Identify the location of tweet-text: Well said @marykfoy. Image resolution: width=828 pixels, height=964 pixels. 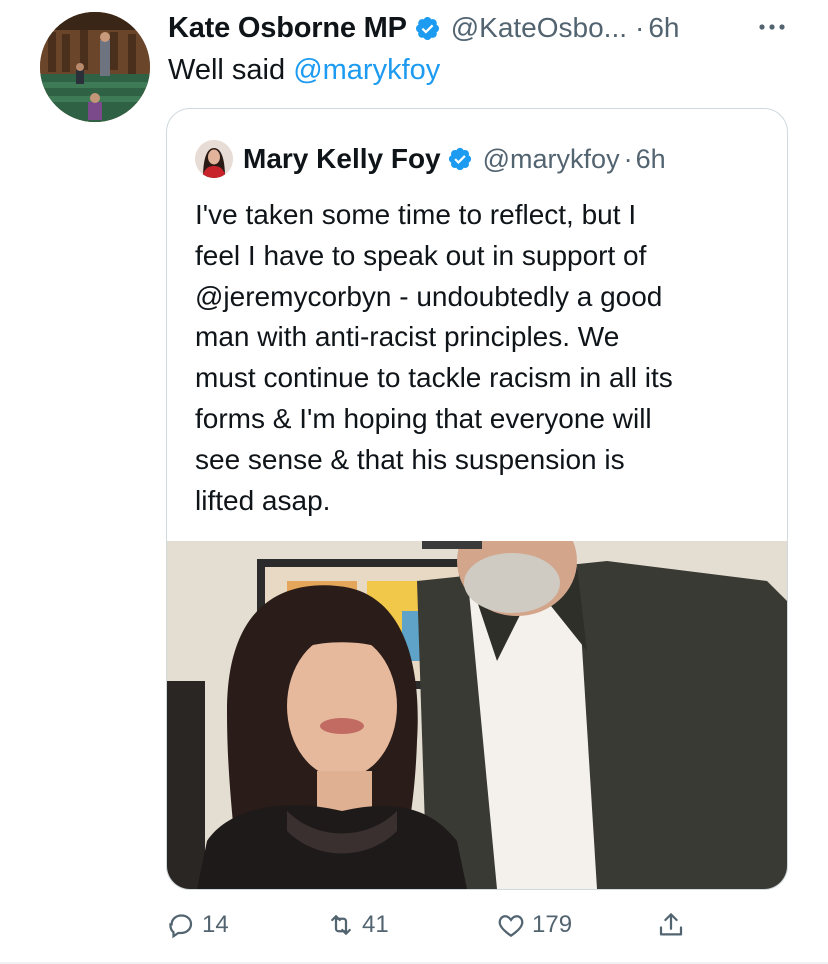
(304, 70).